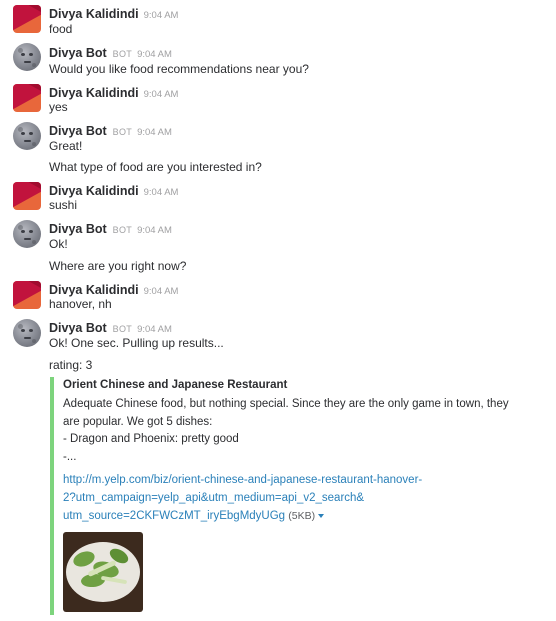  What do you see at coordinates (71, 365) in the screenshot?
I see `message-text: rating: 3` at bounding box center [71, 365].